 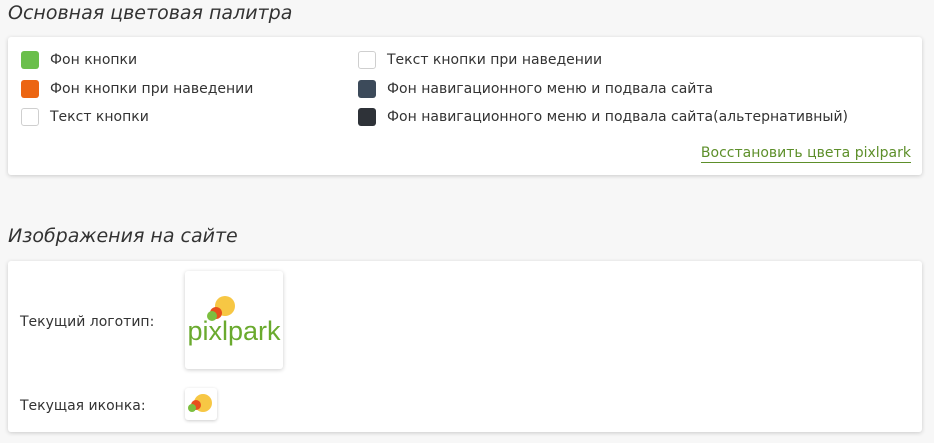 I want to click on pixlpark-favicon-icon, so click(x=200, y=403).